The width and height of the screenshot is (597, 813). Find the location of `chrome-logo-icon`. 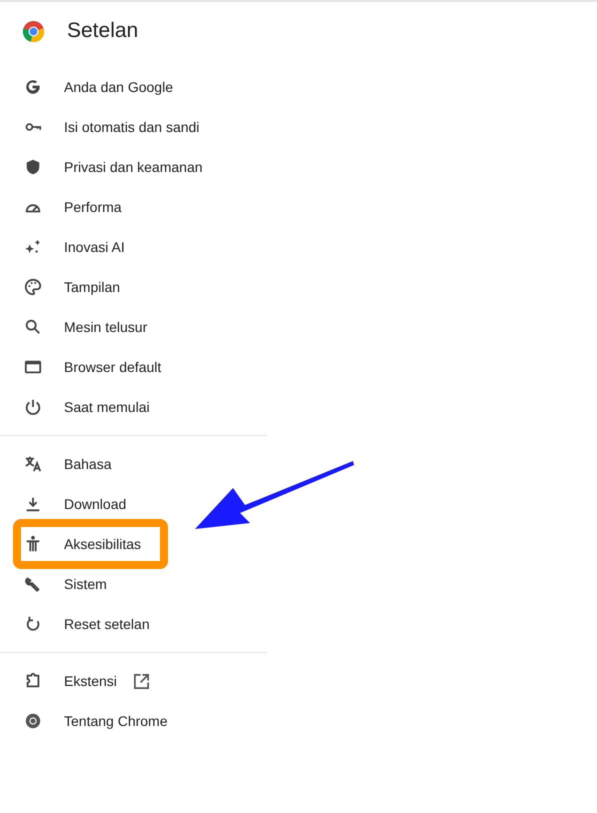

chrome-logo-icon is located at coordinates (33, 31).